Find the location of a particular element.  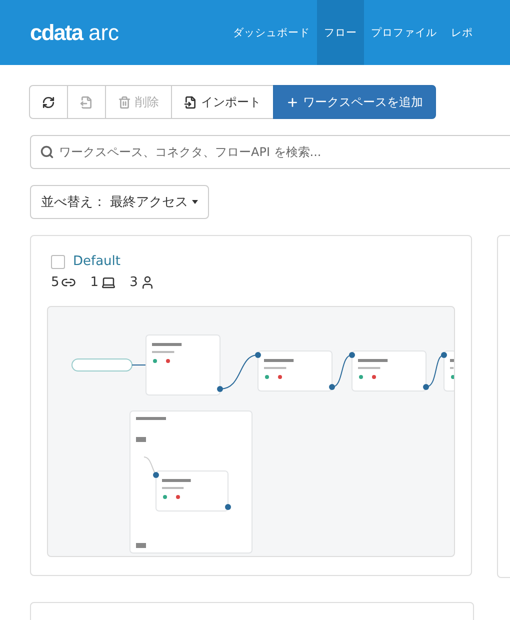

import-button: インポート is located at coordinates (222, 102).